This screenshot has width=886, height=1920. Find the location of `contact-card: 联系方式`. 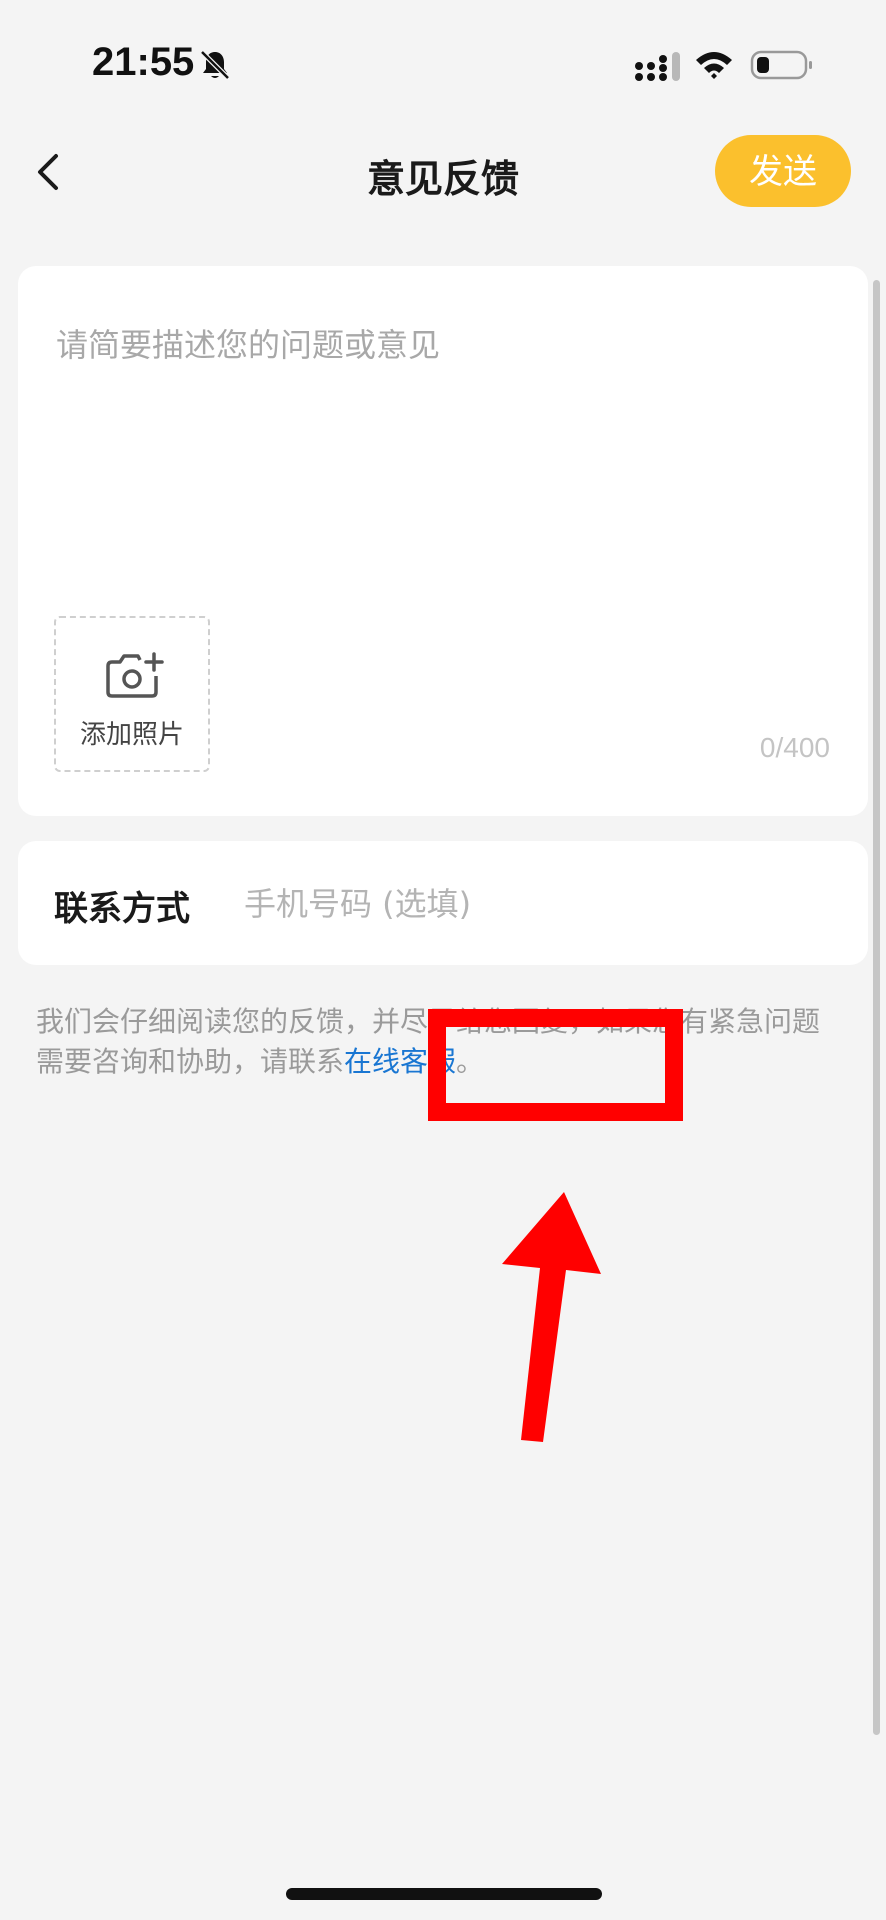

contact-card: 联系方式 is located at coordinates (443, 903).